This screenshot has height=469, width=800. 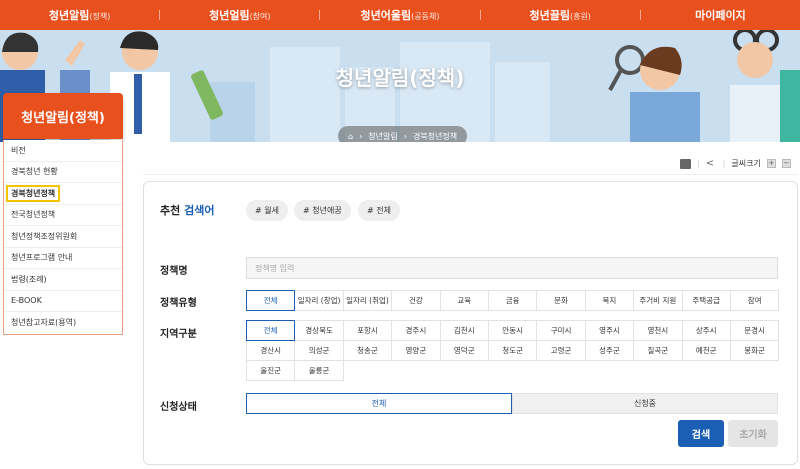 What do you see at coordinates (561, 330) in the screenshot?
I see `region-option: 구미시` at bounding box center [561, 330].